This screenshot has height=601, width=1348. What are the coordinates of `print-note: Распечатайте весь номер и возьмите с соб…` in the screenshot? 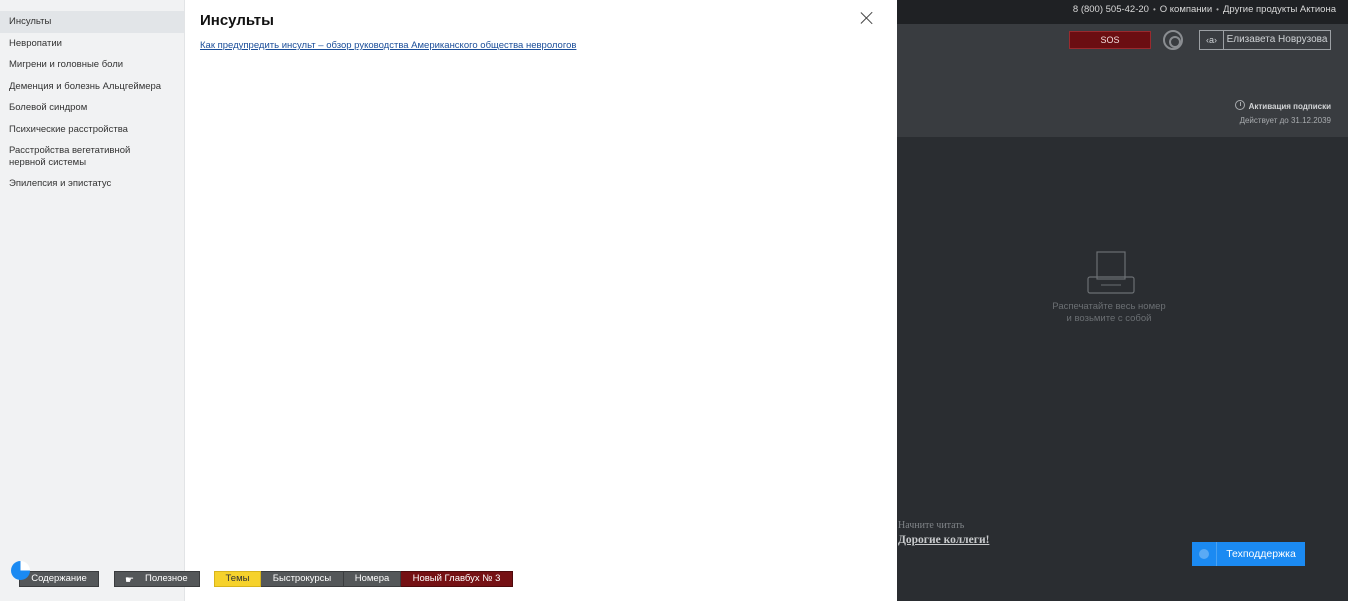 It's located at (1109, 313).